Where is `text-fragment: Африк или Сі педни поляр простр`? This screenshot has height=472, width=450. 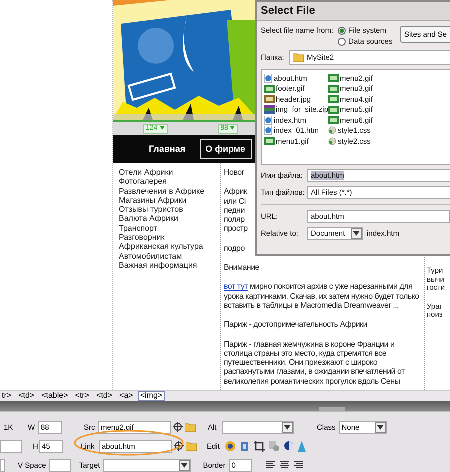
text-fragment: Африк или Сі педни поляр простр is located at coordinates (236, 210).